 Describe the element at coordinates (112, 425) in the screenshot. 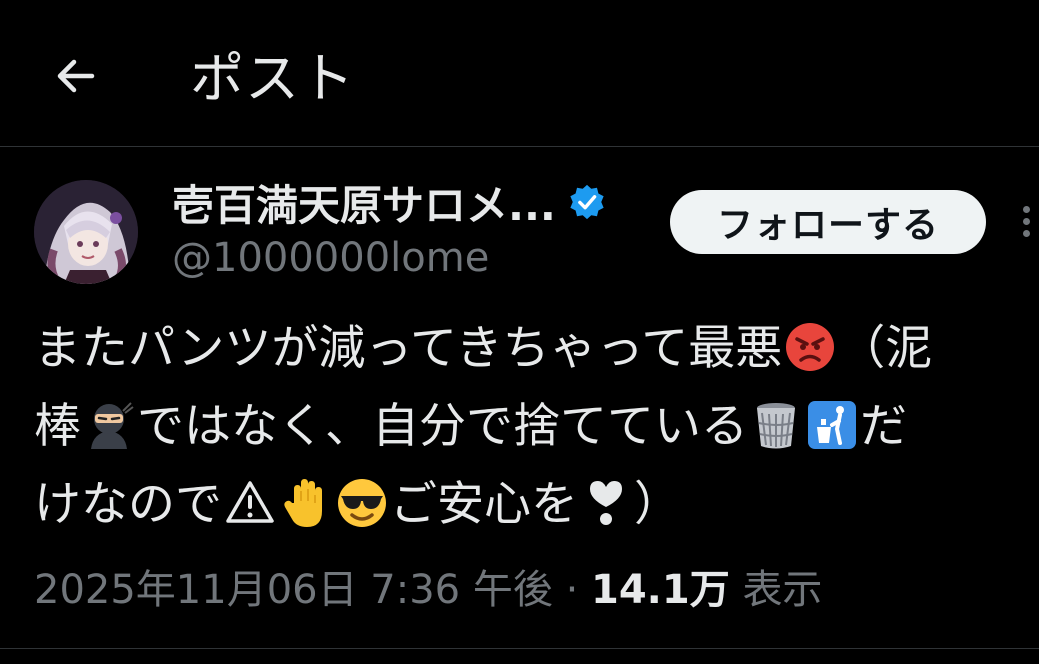

I see `ninja-emoji-icon` at that location.